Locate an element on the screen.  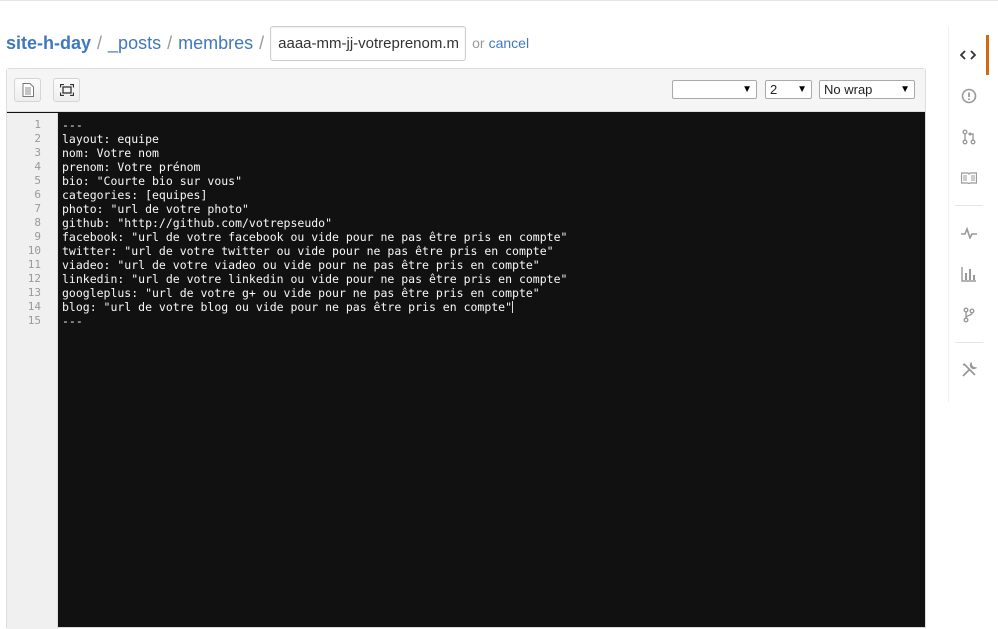
line-number: 11 is located at coordinates (34, 264).